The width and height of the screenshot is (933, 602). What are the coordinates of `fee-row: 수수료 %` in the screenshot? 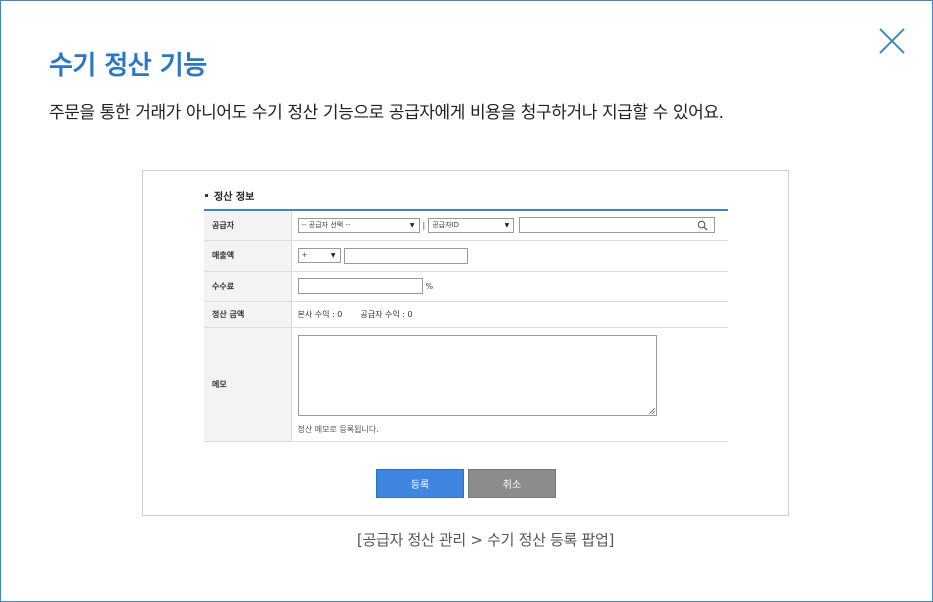 It's located at (466, 286).